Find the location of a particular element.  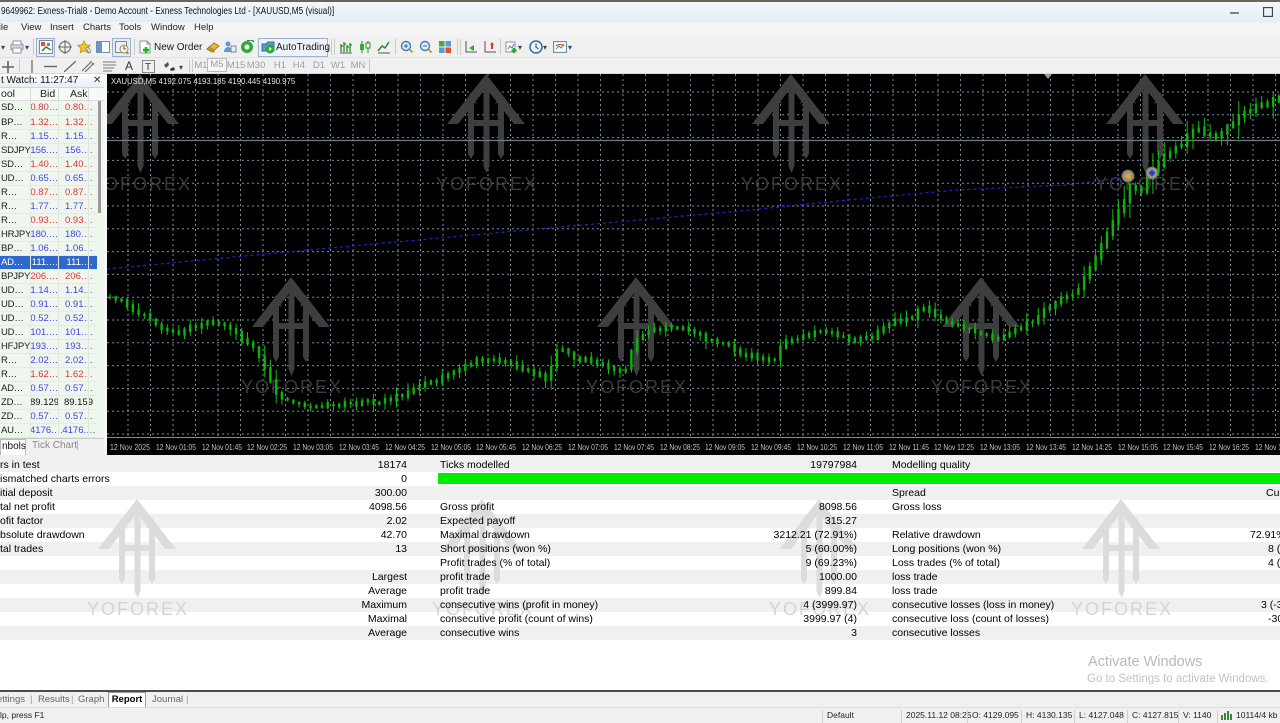

svg-text: 12 Nov 05:45 is located at coordinates (496, 447).